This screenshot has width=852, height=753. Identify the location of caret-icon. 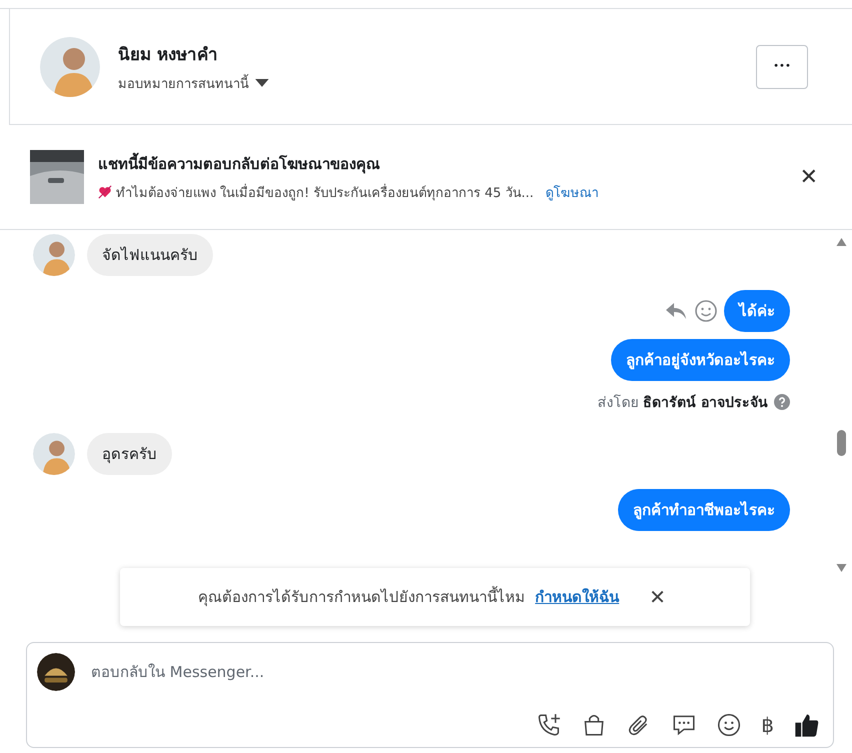
(262, 83).